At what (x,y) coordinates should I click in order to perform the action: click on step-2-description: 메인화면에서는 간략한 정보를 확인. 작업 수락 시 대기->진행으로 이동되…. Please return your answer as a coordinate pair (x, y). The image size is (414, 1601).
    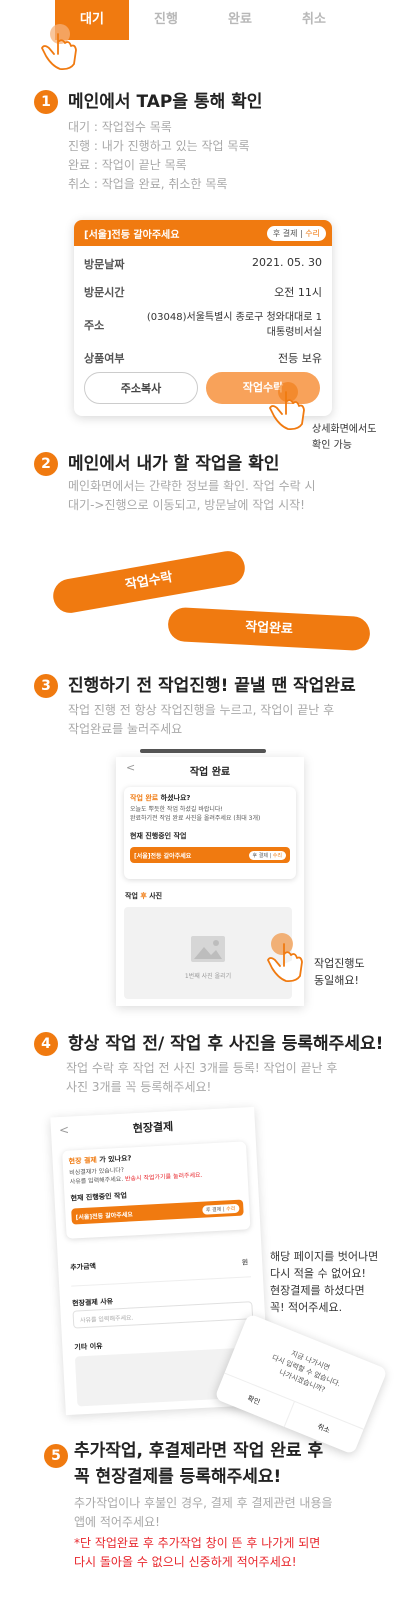
    Looking at the image, I should click on (192, 496).